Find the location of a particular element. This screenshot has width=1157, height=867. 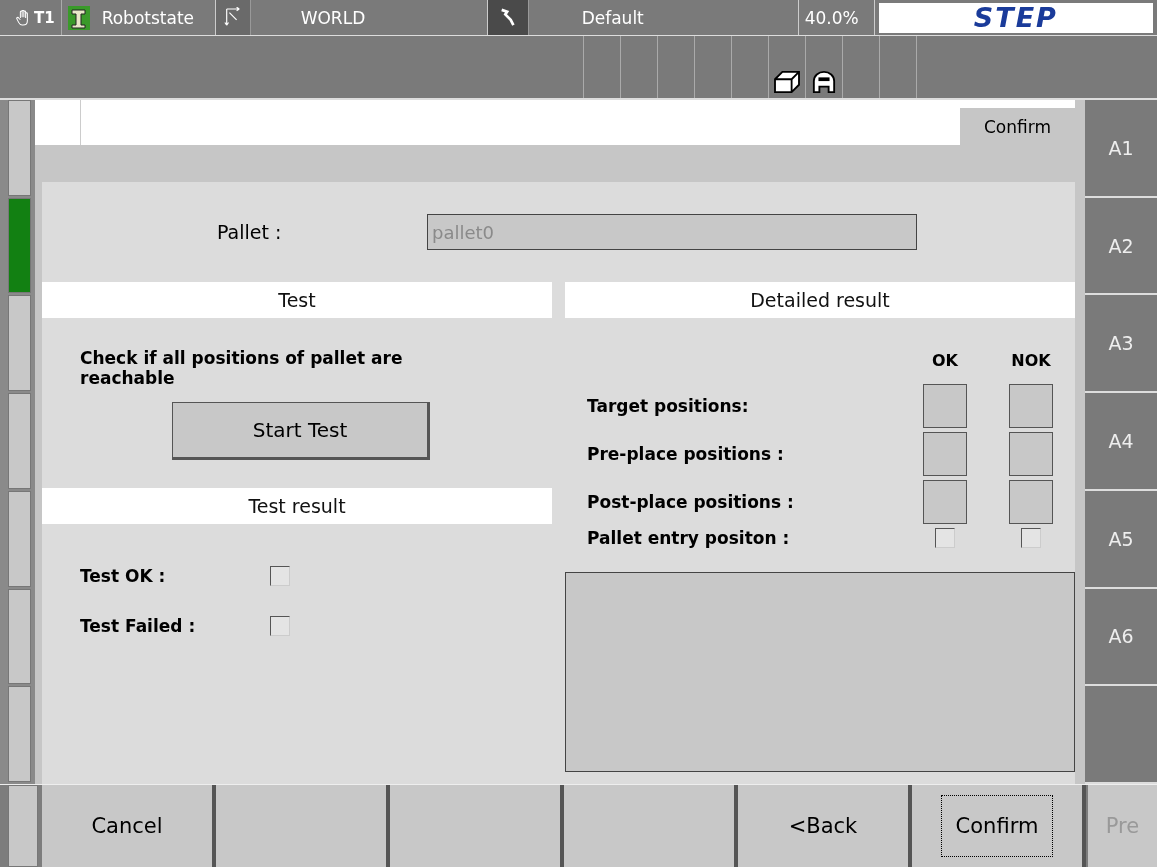

row-label: Post-place positions : is located at coordinates (691, 502).